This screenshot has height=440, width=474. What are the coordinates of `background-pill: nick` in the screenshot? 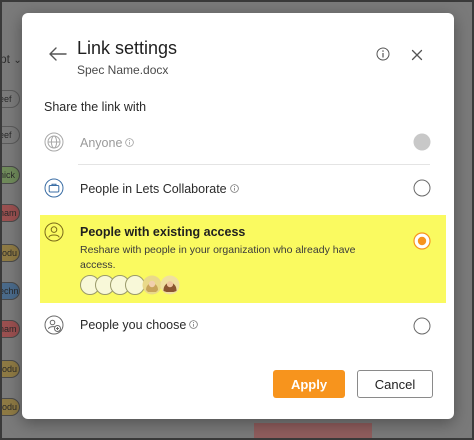 It's located at (10, 175).